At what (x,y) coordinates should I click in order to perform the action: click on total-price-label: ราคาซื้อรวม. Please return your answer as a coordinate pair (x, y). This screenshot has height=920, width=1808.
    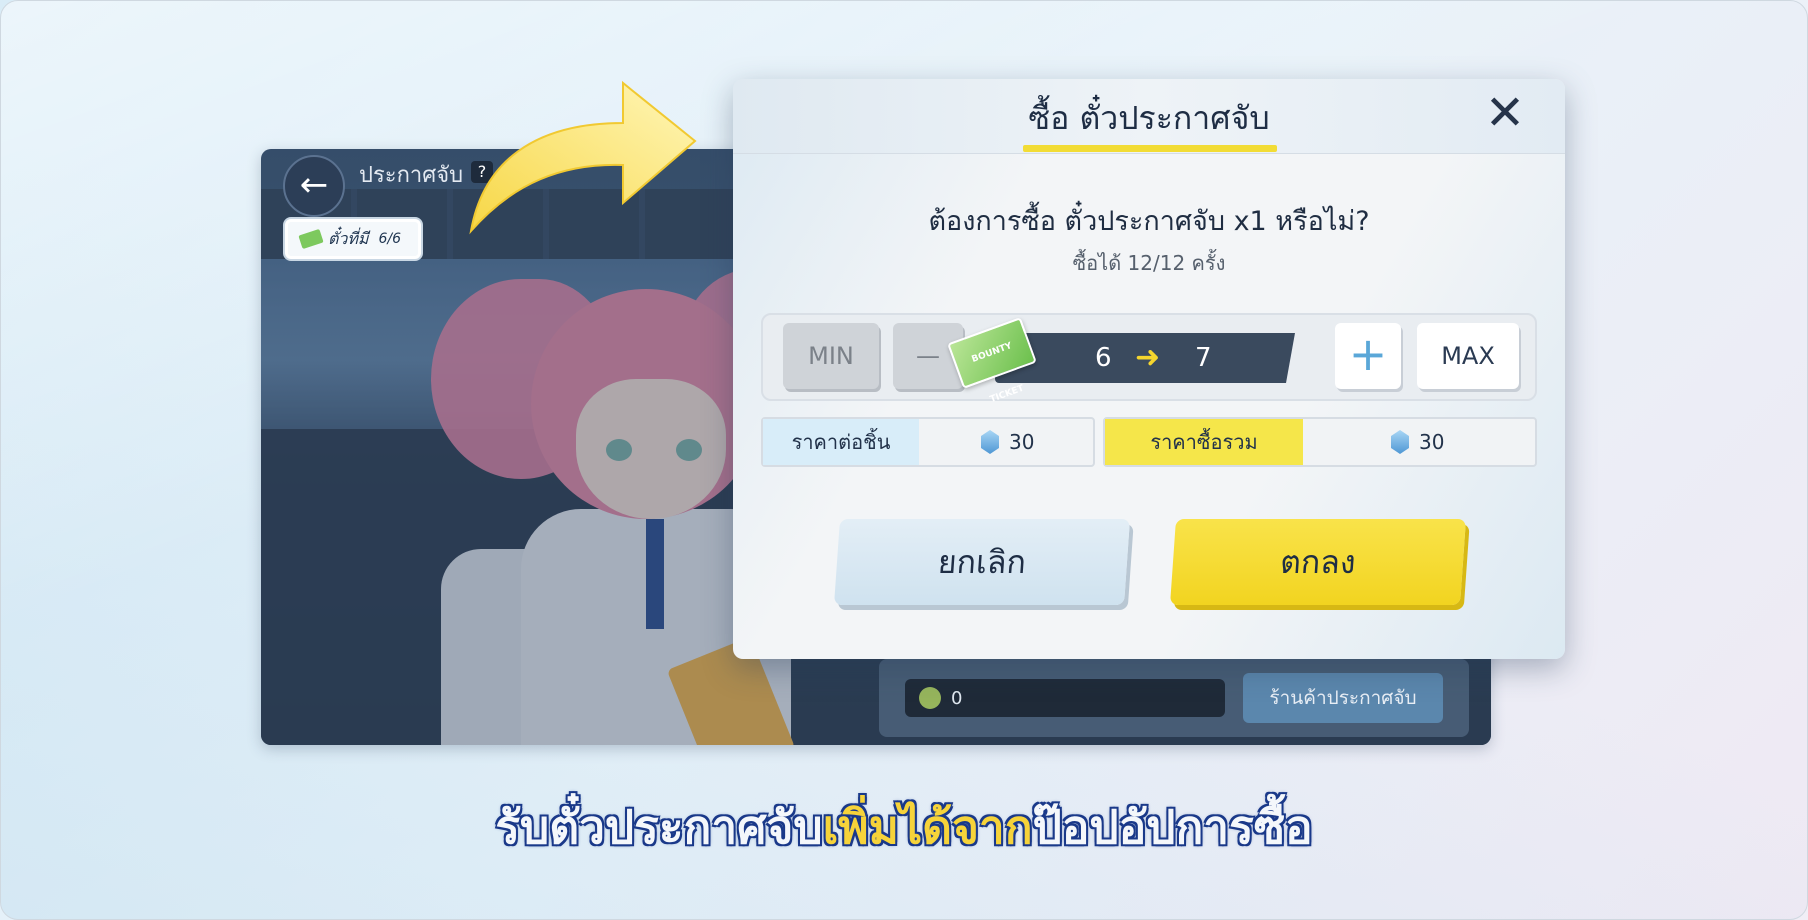
    Looking at the image, I should click on (1204, 442).